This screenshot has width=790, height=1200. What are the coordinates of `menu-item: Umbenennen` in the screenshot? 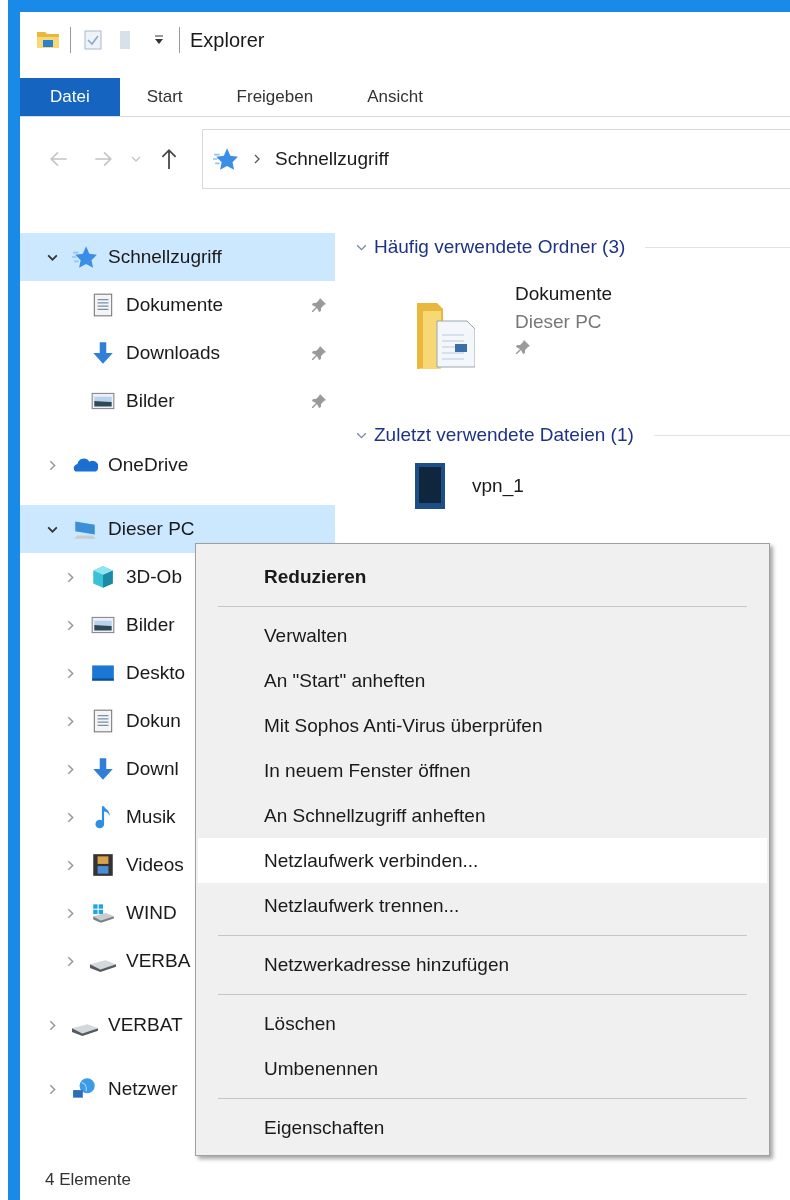 It's located at (482, 1068).